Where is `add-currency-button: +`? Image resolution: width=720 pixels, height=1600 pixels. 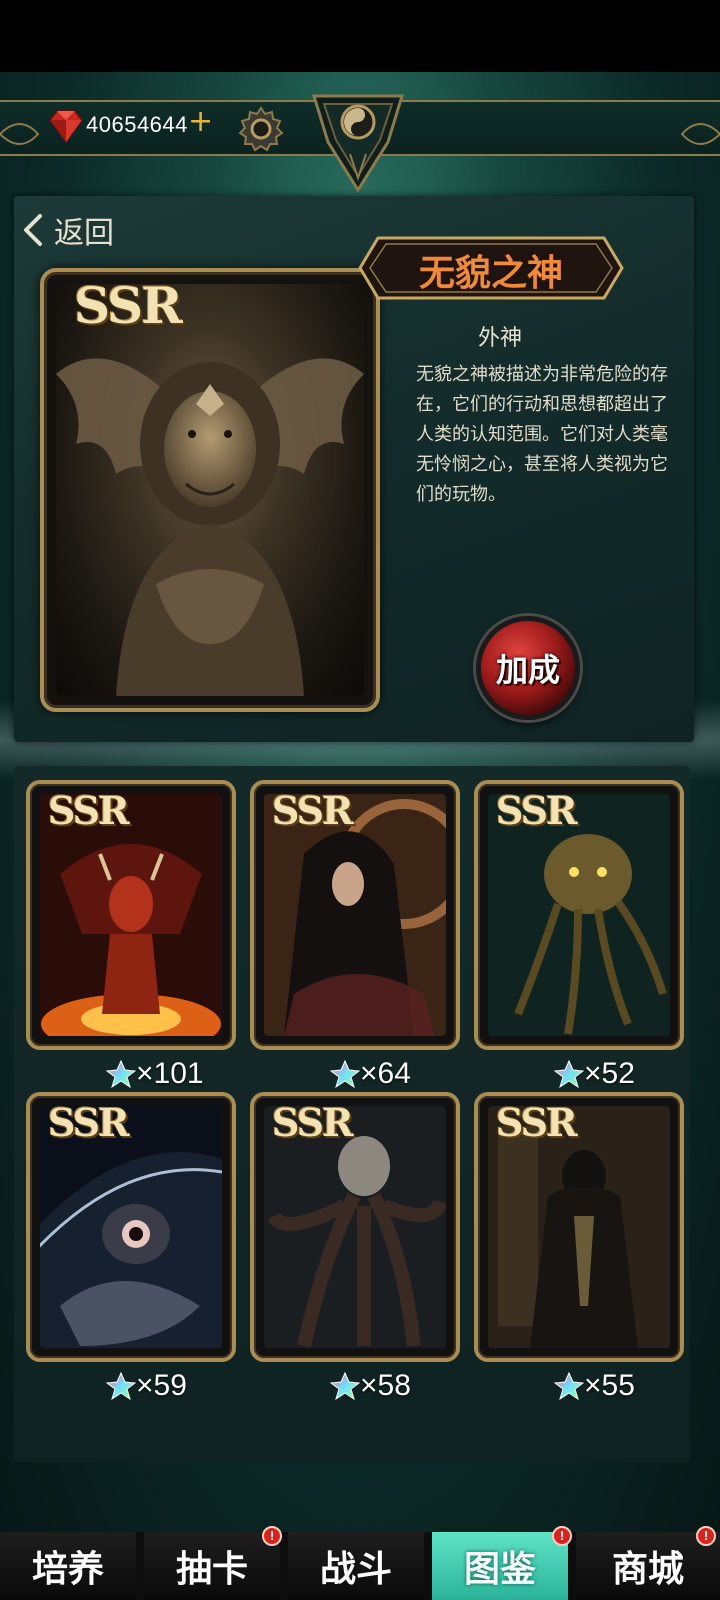 add-currency-button: + is located at coordinates (200, 122).